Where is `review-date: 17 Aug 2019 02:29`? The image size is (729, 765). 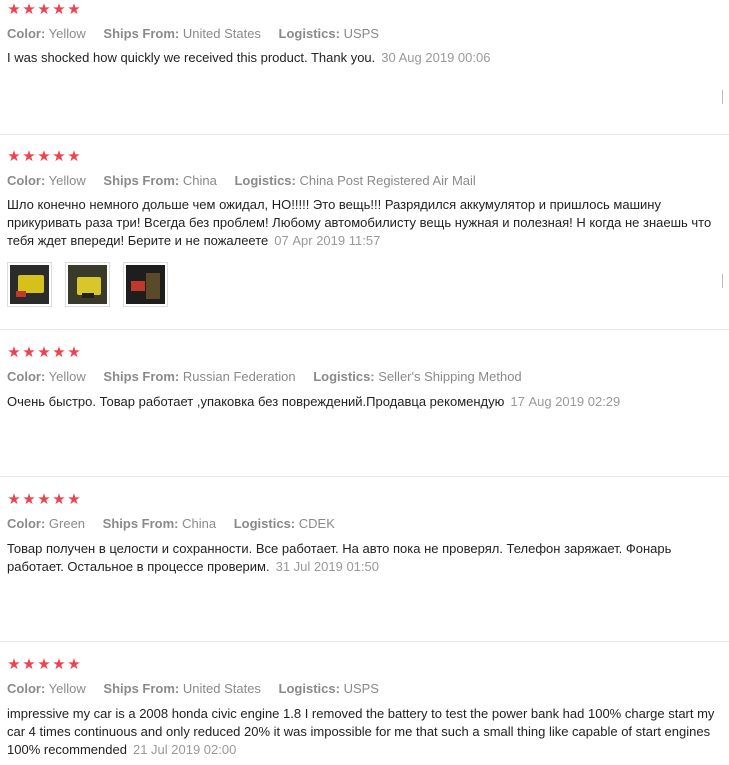 review-date: 17 Aug 2019 02:29 is located at coordinates (565, 401).